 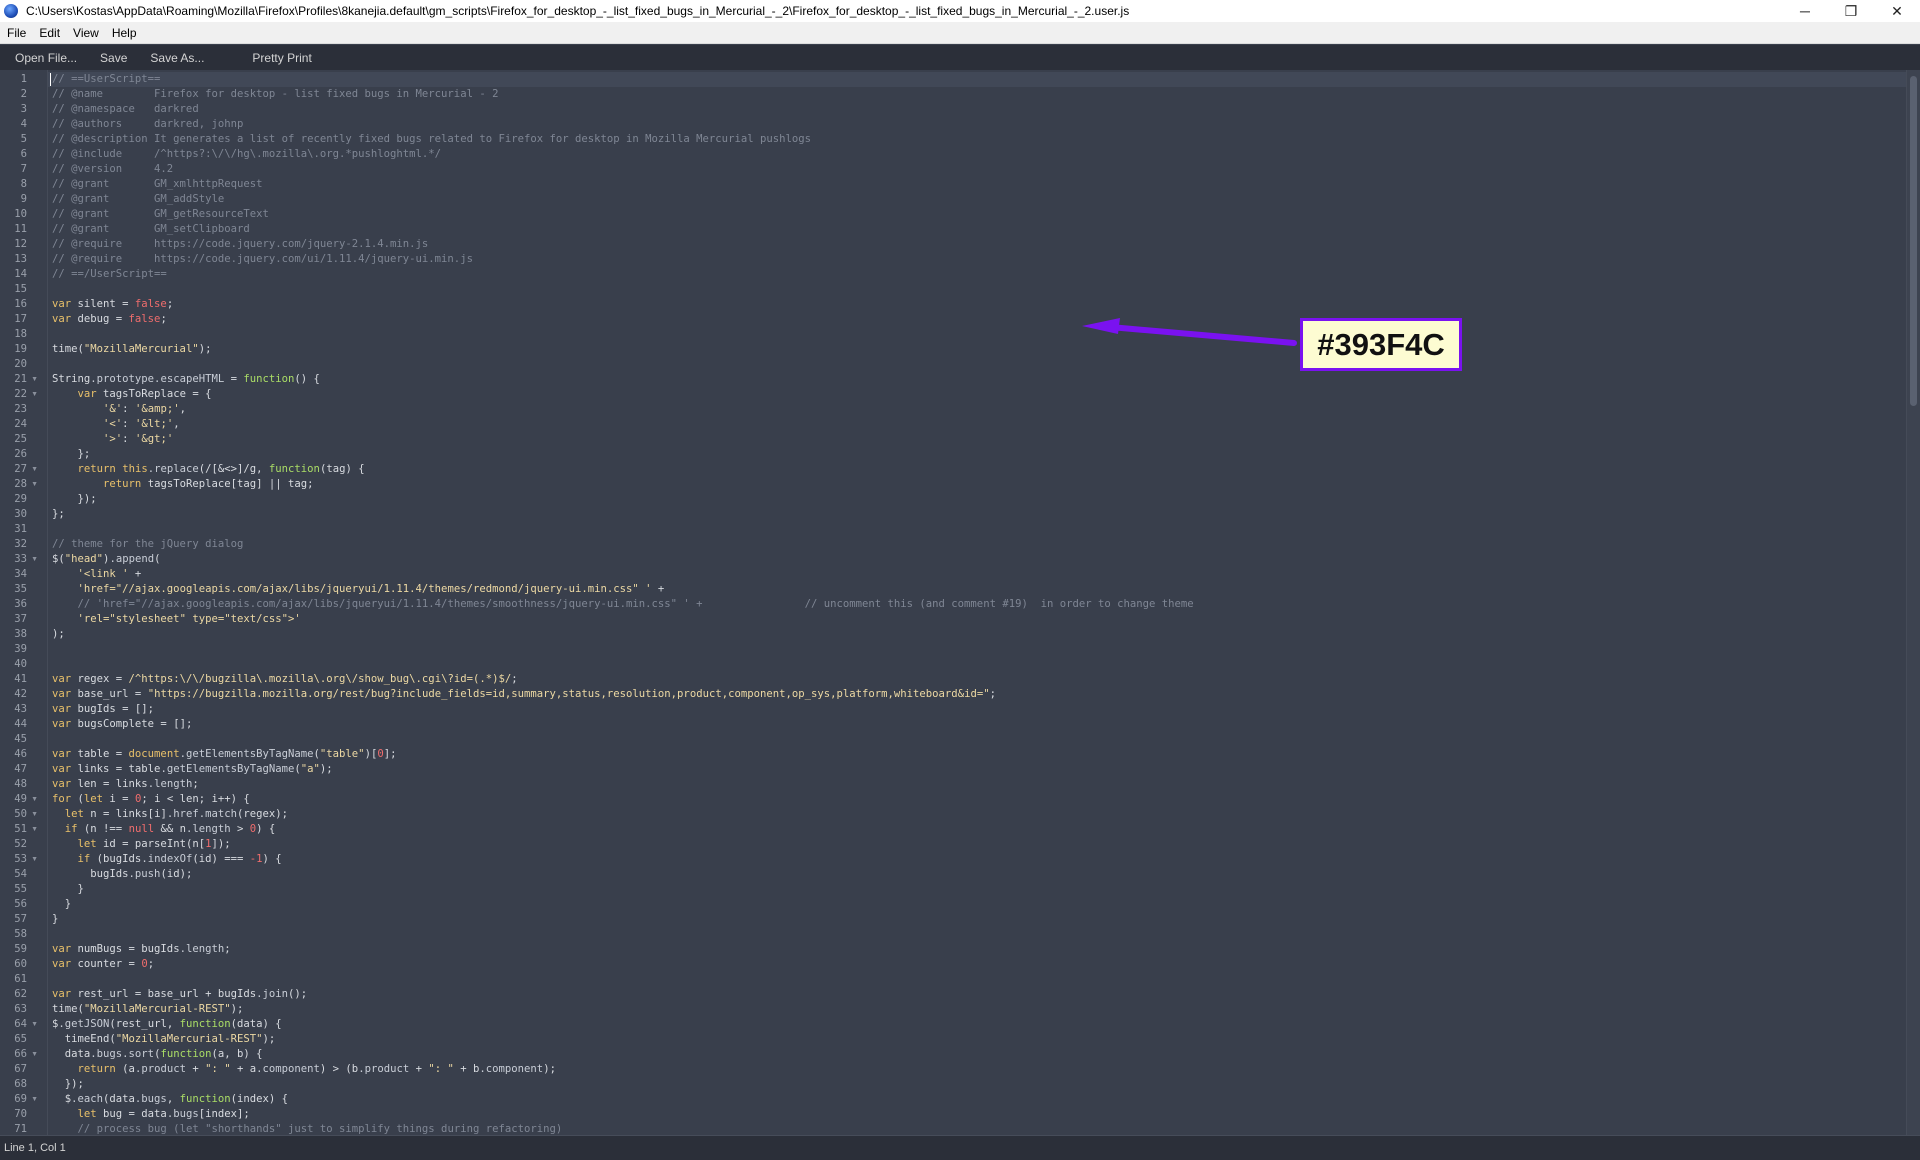 I want to click on code-token: (a, so click(x=125, y=1069).